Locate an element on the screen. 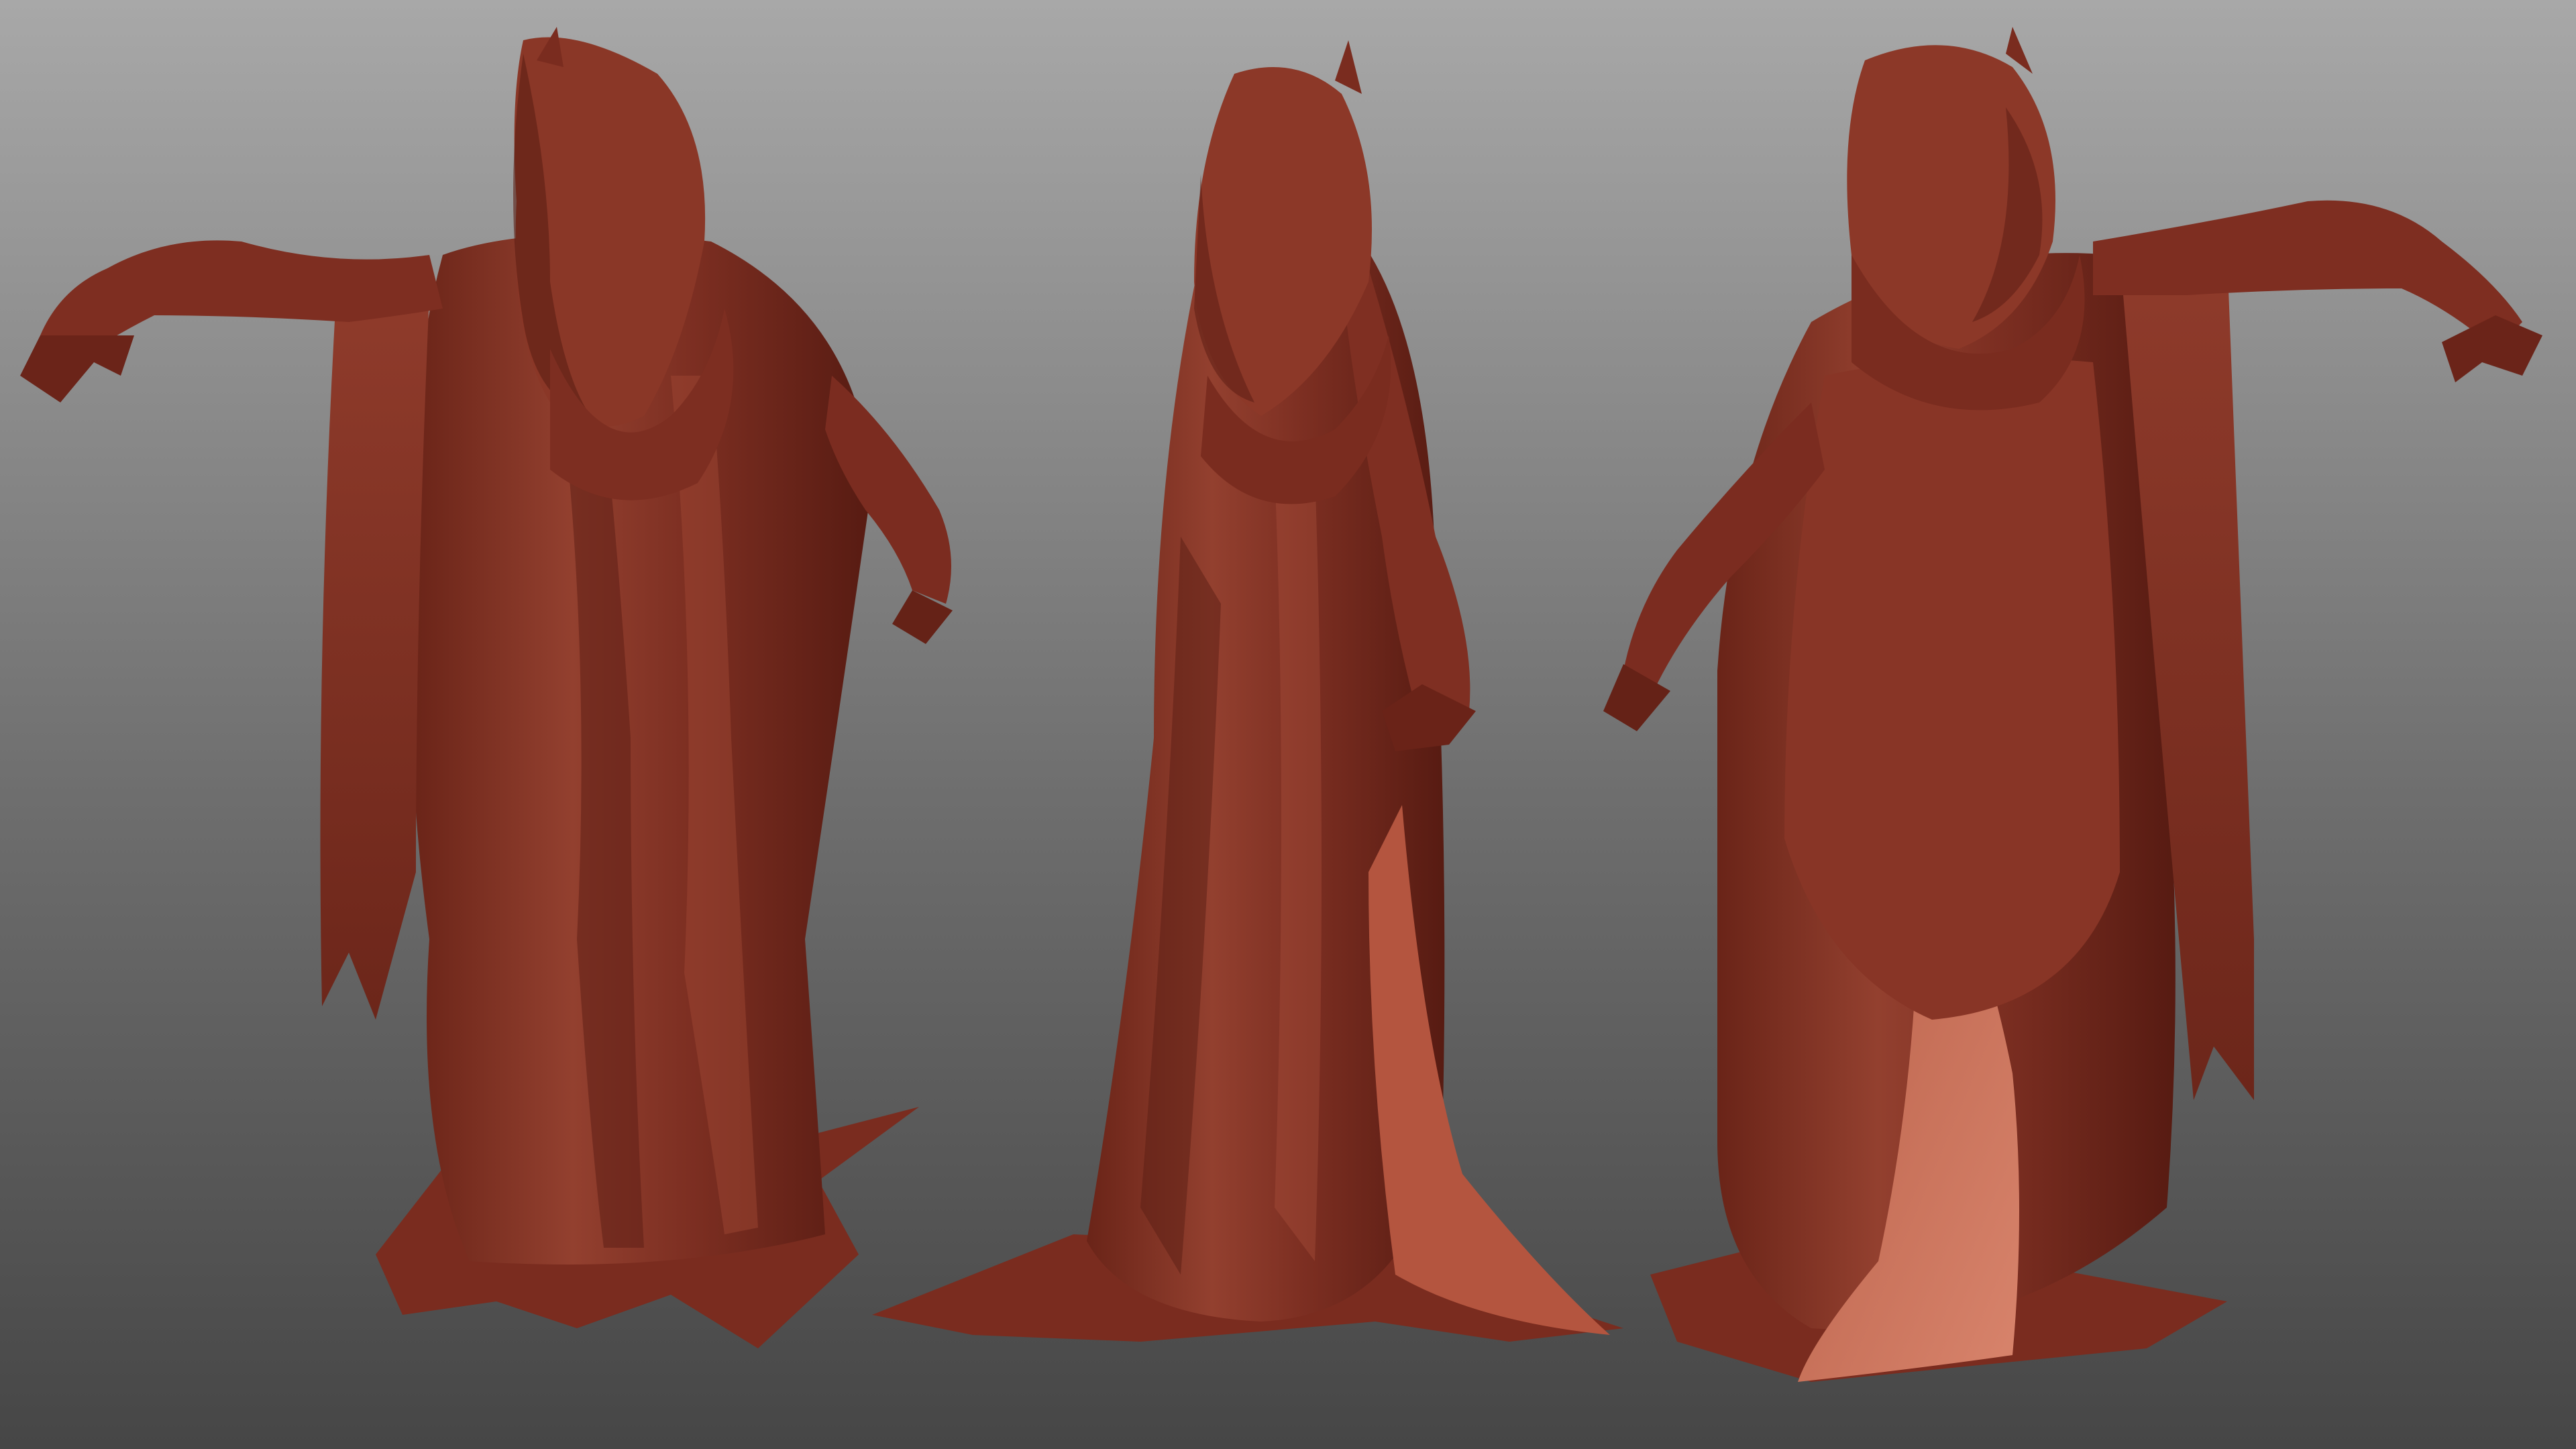 The image size is (2576, 1449). cape-panel is located at coordinates (1952, 689).